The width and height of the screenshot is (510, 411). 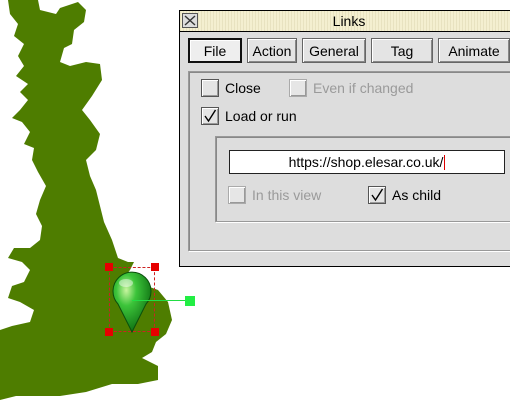 I want to click on tab-label: Tag, so click(x=402, y=50).